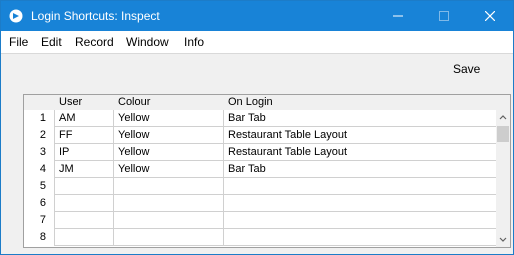 This screenshot has width=514, height=255. I want to click on menu-window: Window, so click(147, 42).